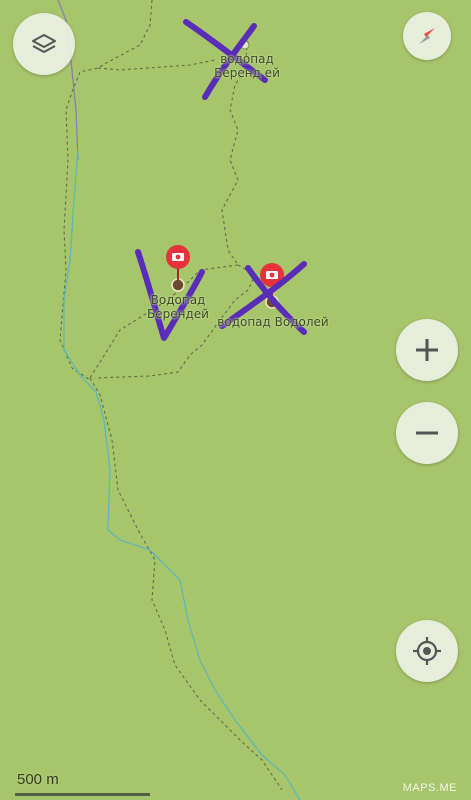  Describe the element at coordinates (178, 285) in the screenshot. I see `waterfall-poi-icon` at that location.